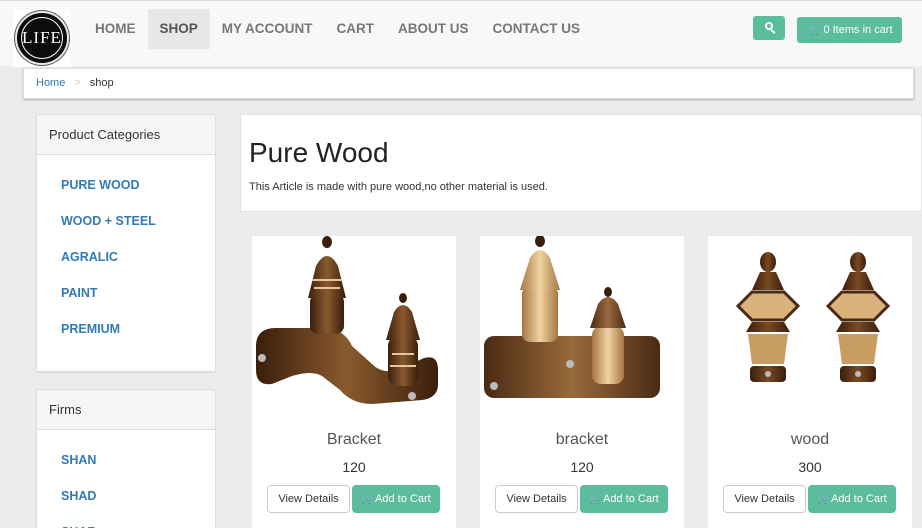  Describe the element at coordinates (101, 83) in the screenshot. I see `breadcrumb-current: shop` at that location.